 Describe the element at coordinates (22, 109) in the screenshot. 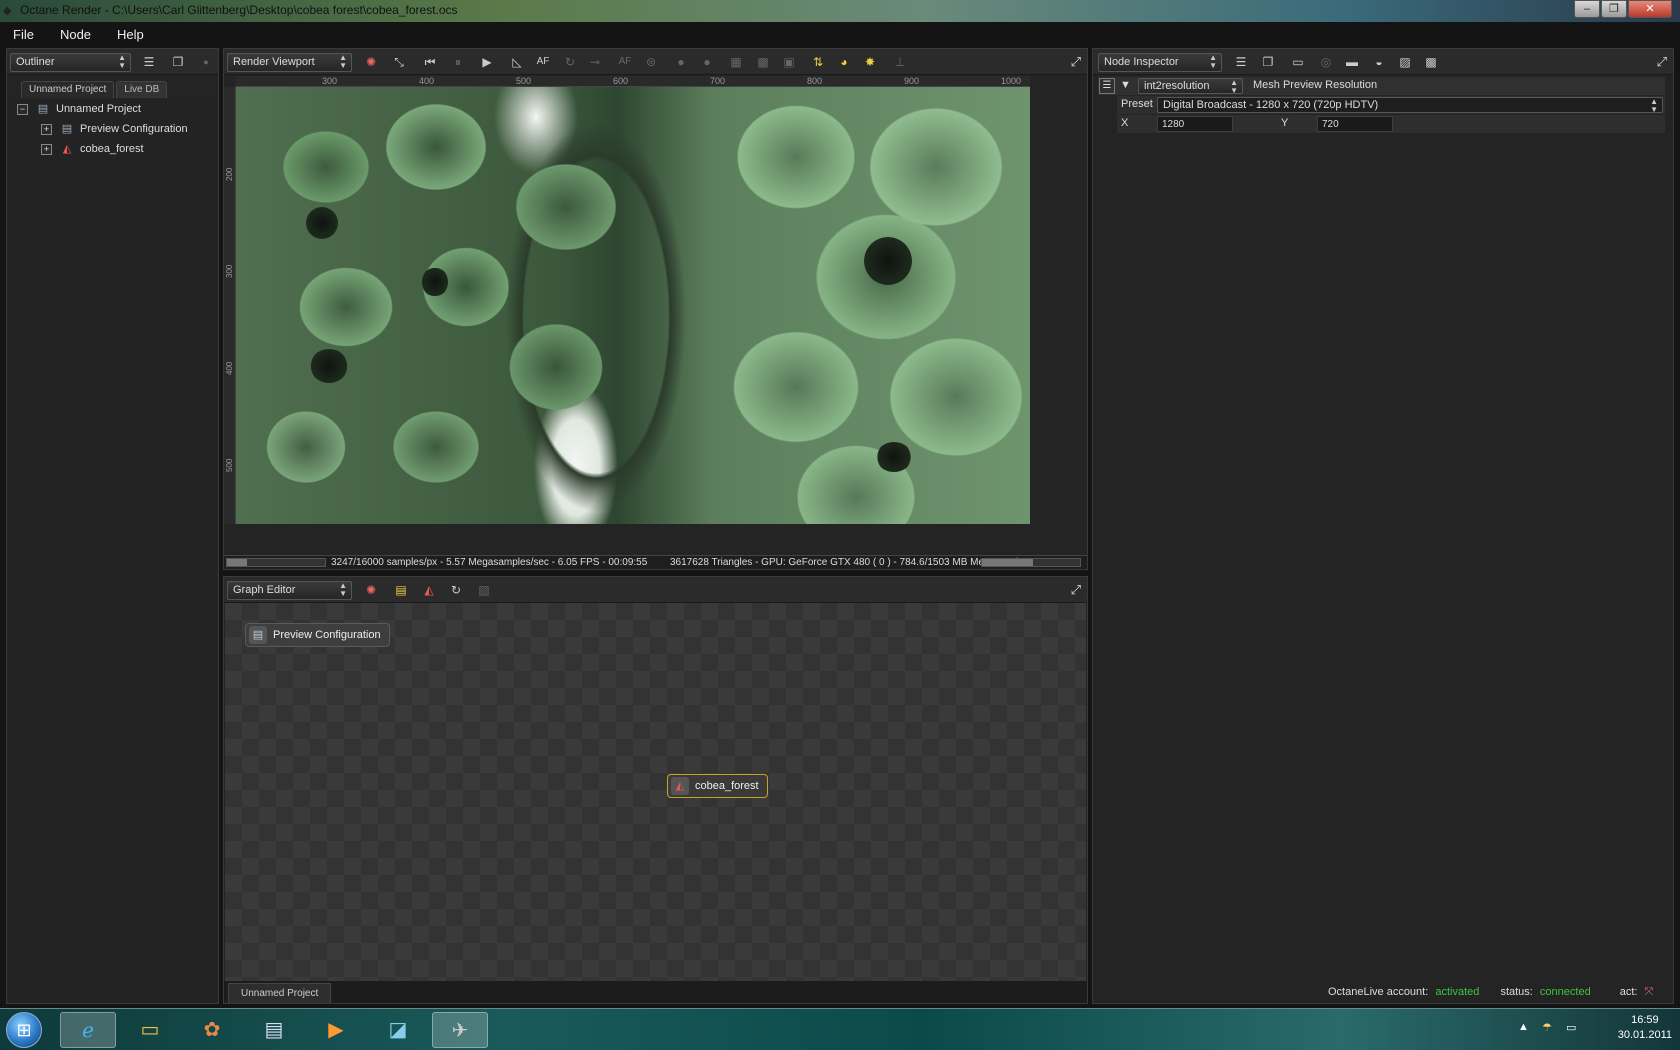

I see `collapse-toggle: −` at that location.